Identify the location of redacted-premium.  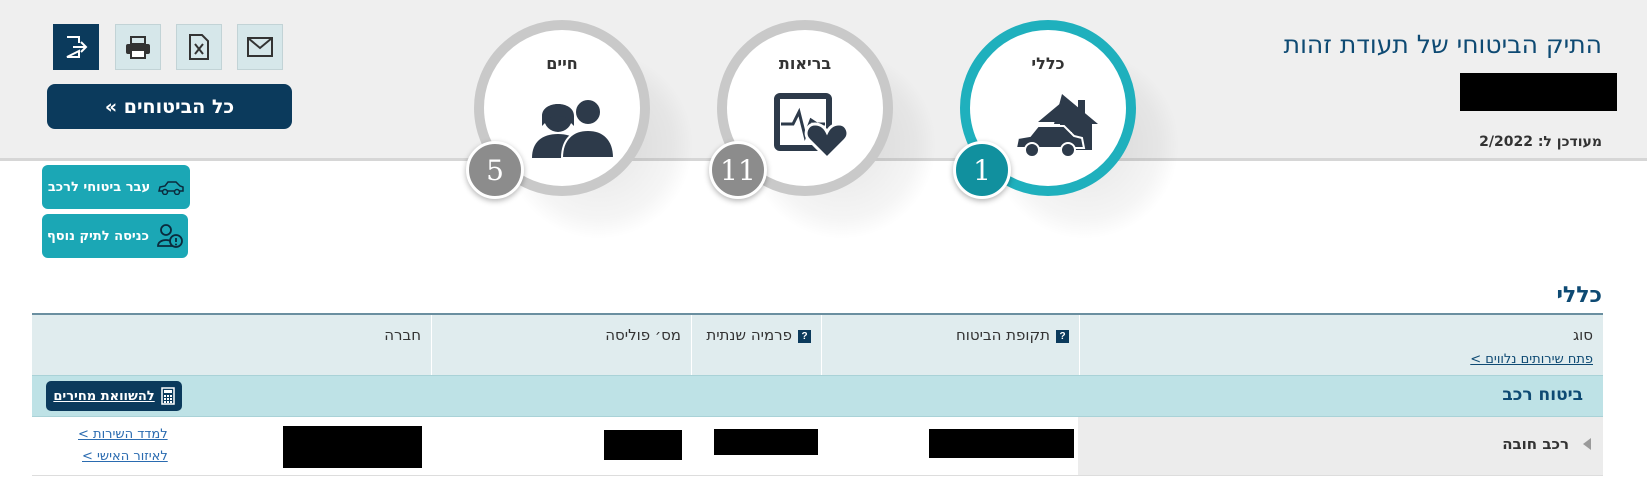
(766, 442).